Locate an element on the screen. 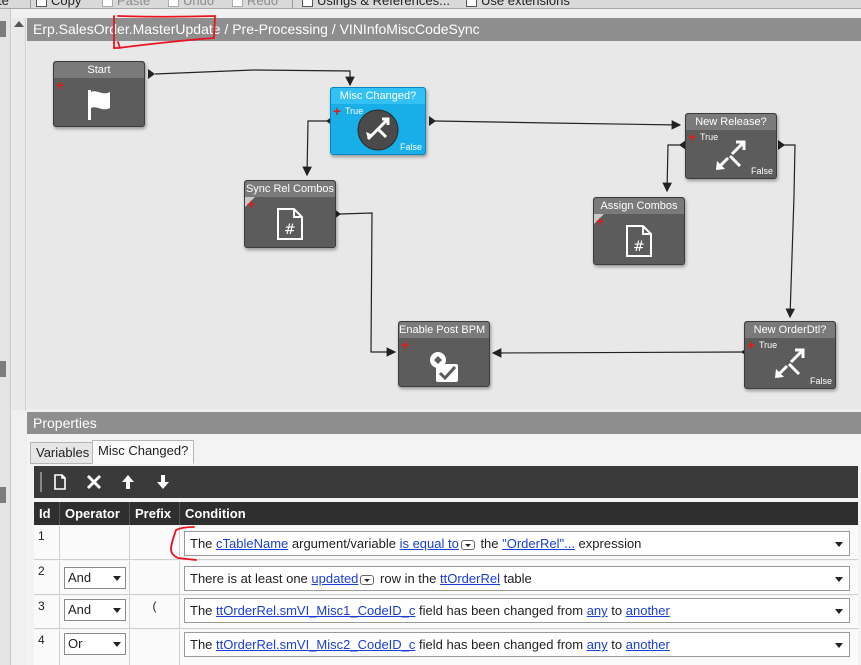 The width and height of the screenshot is (861, 665). use-extensions-button: Use extensions is located at coordinates (518, 4).